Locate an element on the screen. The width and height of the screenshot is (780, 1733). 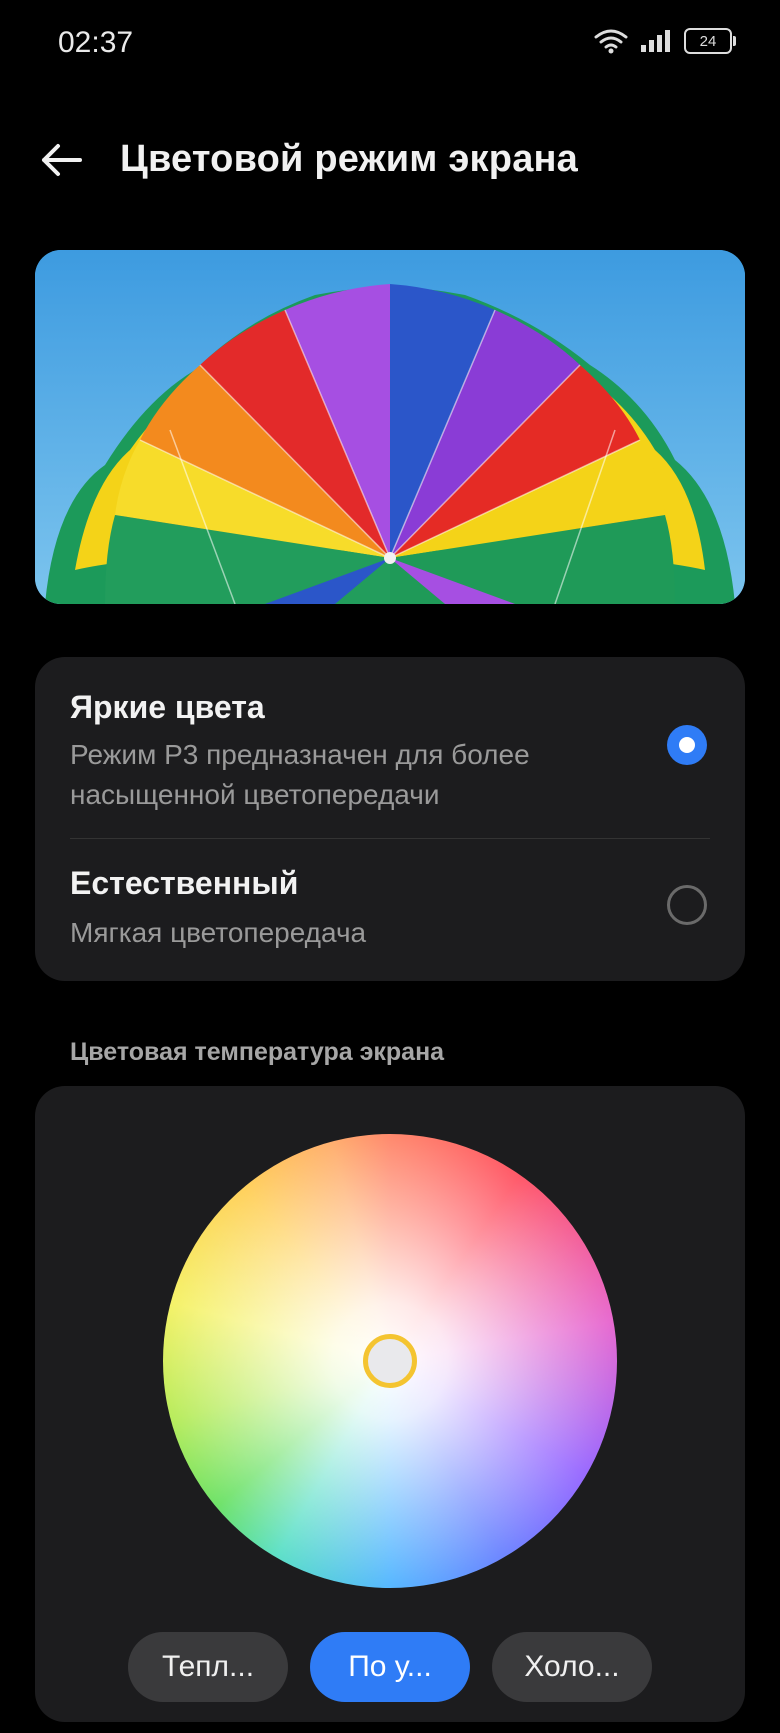
radio-unselected is located at coordinates (687, 905).